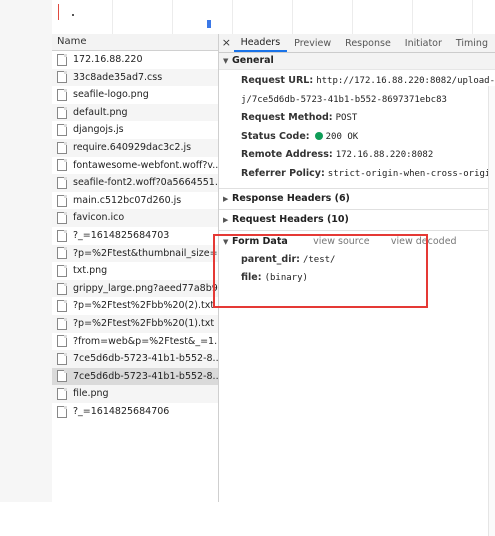 This screenshot has height=536, width=495. What do you see at coordinates (290, 219) in the screenshot?
I see `request-headers-title: Request Headers (10)` at bounding box center [290, 219].